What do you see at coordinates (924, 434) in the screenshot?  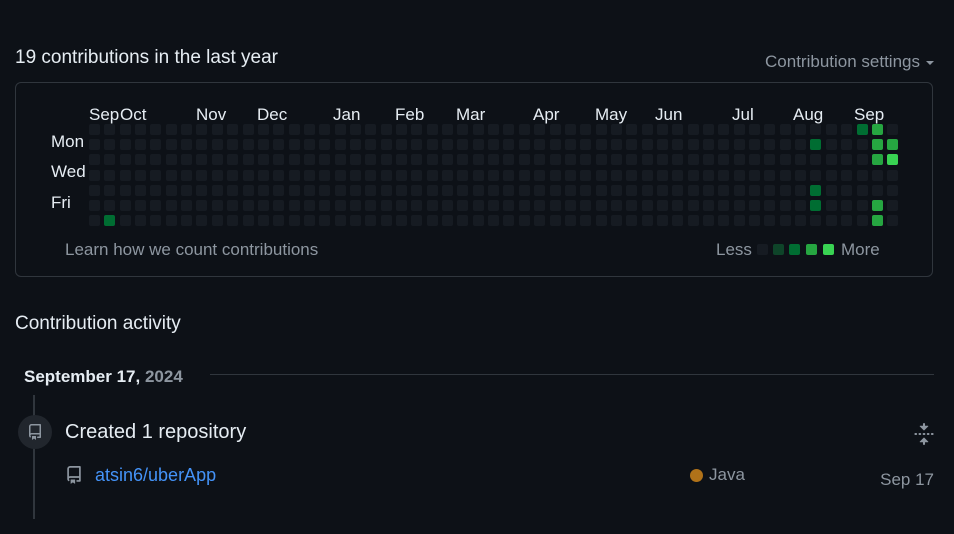 I see `fold-icon` at bounding box center [924, 434].